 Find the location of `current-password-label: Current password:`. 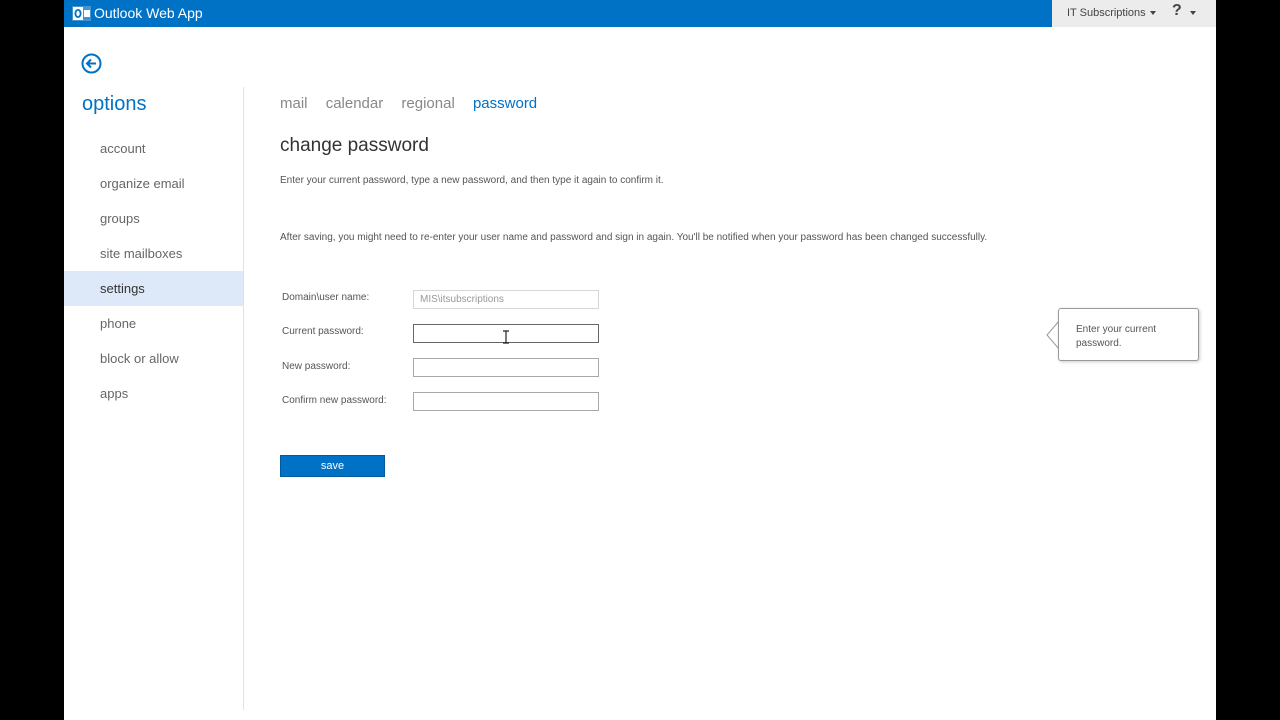

current-password-label: Current password: is located at coordinates (323, 331).